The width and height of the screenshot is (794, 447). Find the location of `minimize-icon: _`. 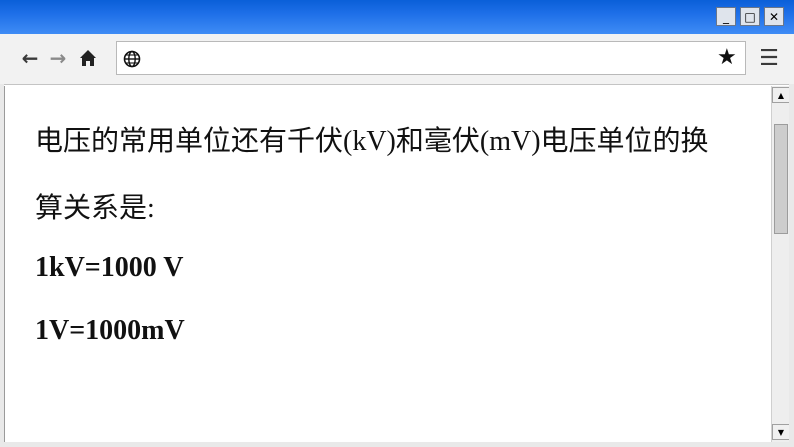

minimize-icon: _ is located at coordinates (726, 16).